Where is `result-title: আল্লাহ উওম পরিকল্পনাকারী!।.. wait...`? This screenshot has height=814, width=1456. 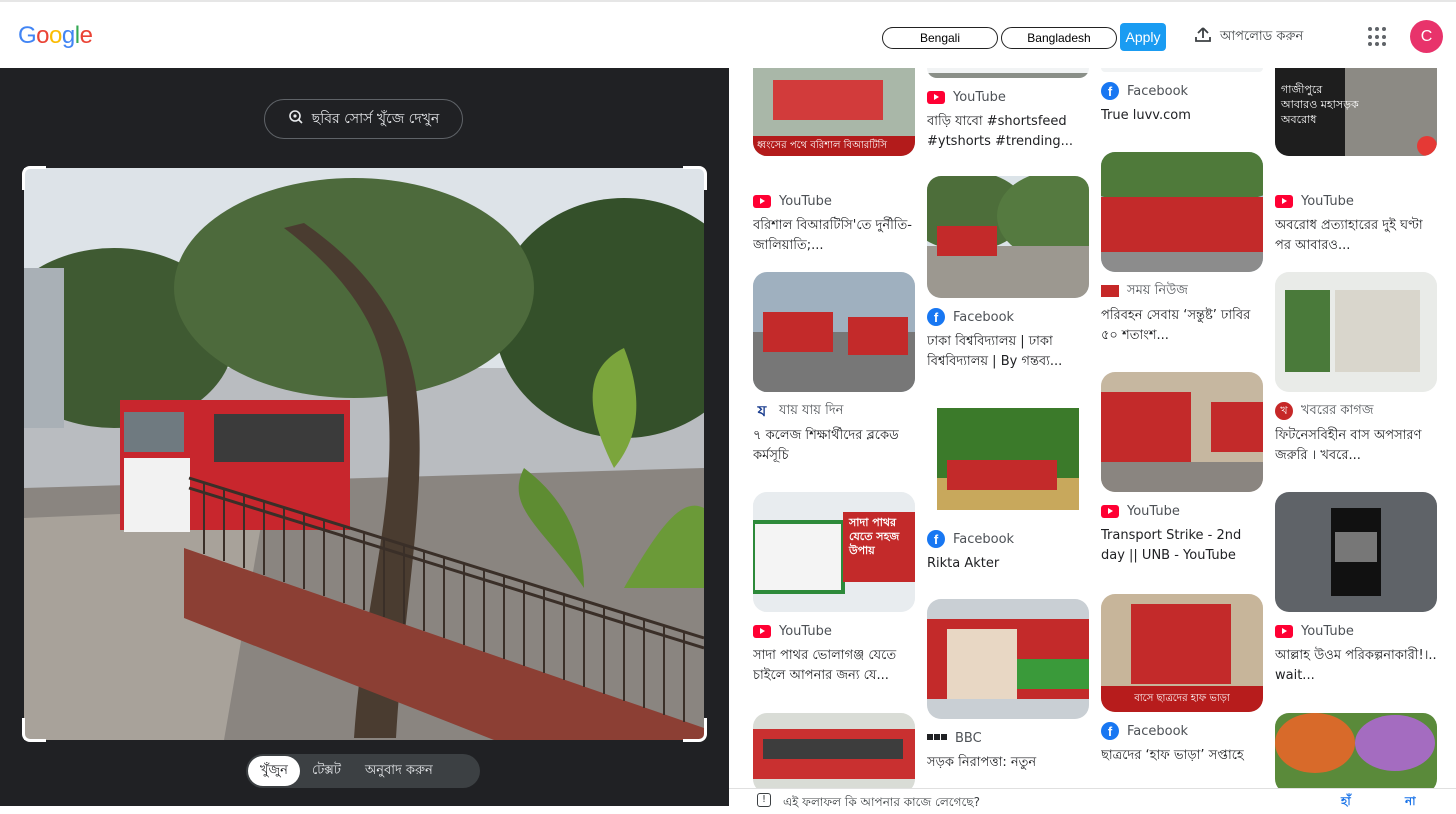
result-title: আল্লাহ উওম পরিকল্পনাকারী!।.. wait... is located at coordinates (1356, 666).